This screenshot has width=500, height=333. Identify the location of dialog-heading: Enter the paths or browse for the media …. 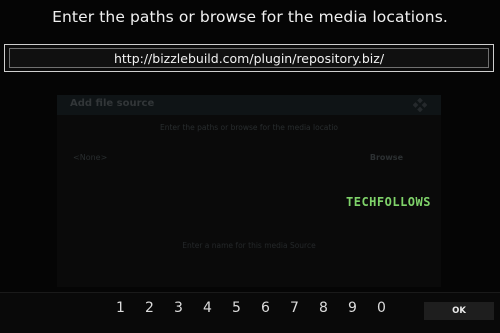
(250, 17).